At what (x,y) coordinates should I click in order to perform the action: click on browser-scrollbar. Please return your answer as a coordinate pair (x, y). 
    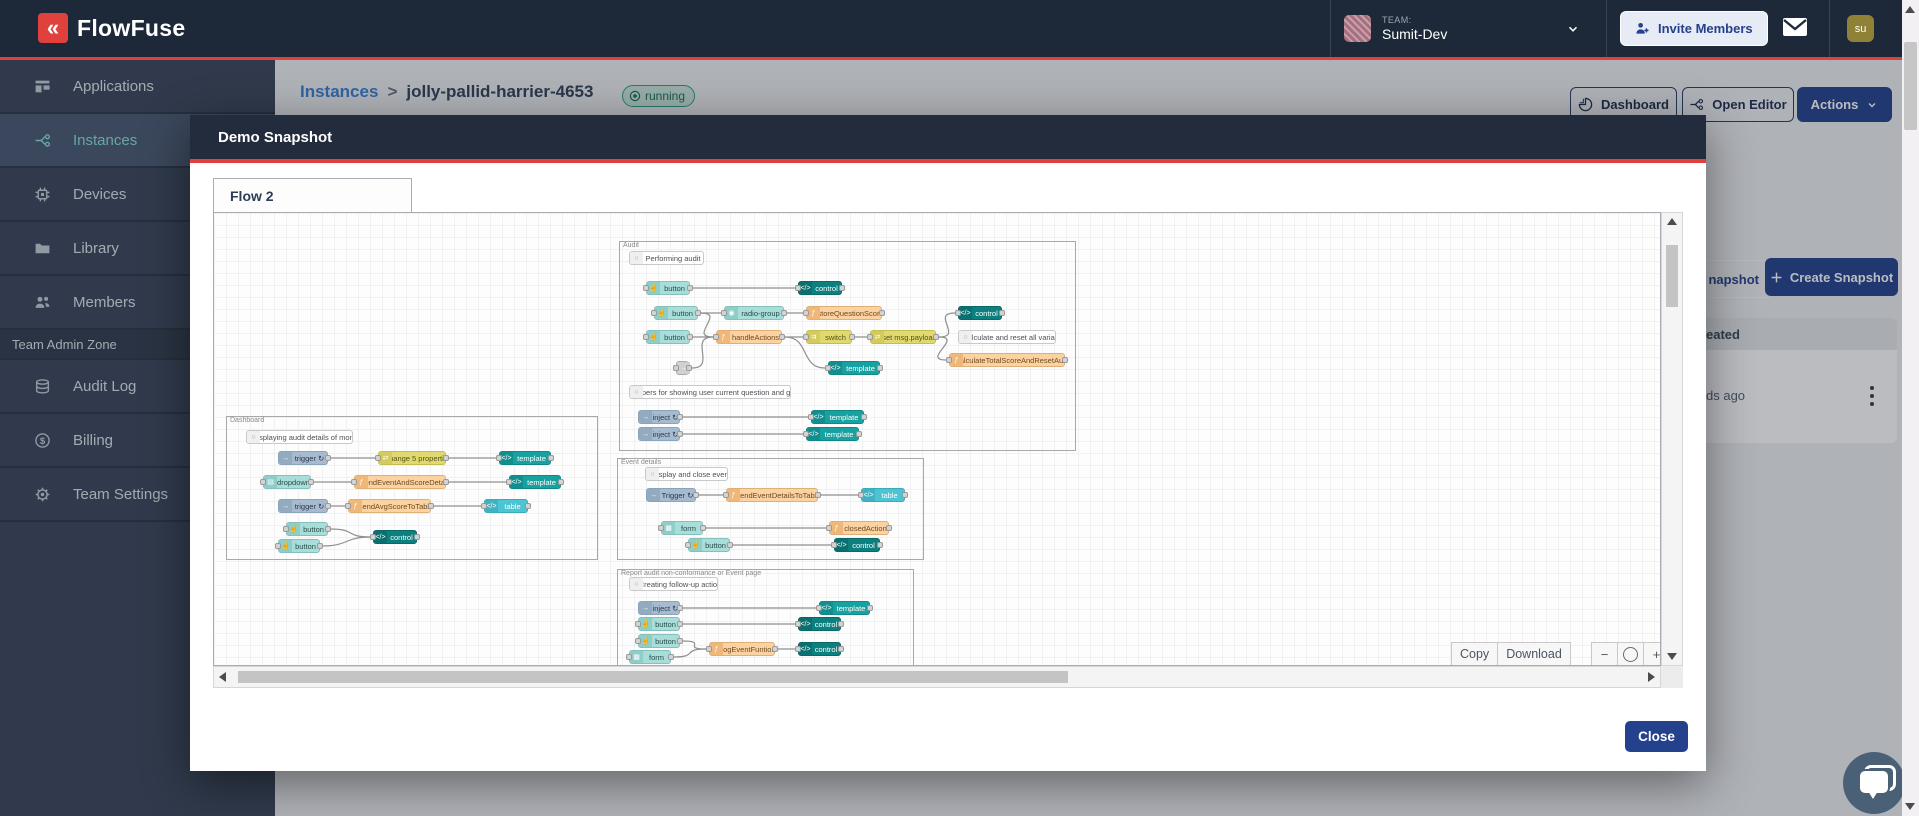
    Looking at the image, I should click on (1910, 408).